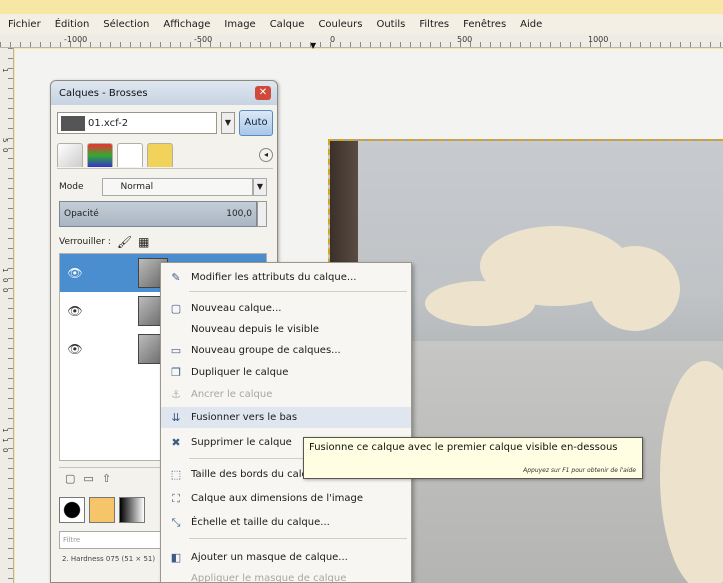 Image resolution: width=723 pixels, height=583 pixels. What do you see at coordinates (108, 123) in the screenshot?
I see `image-name: 01.xcf-2` at bounding box center [108, 123].